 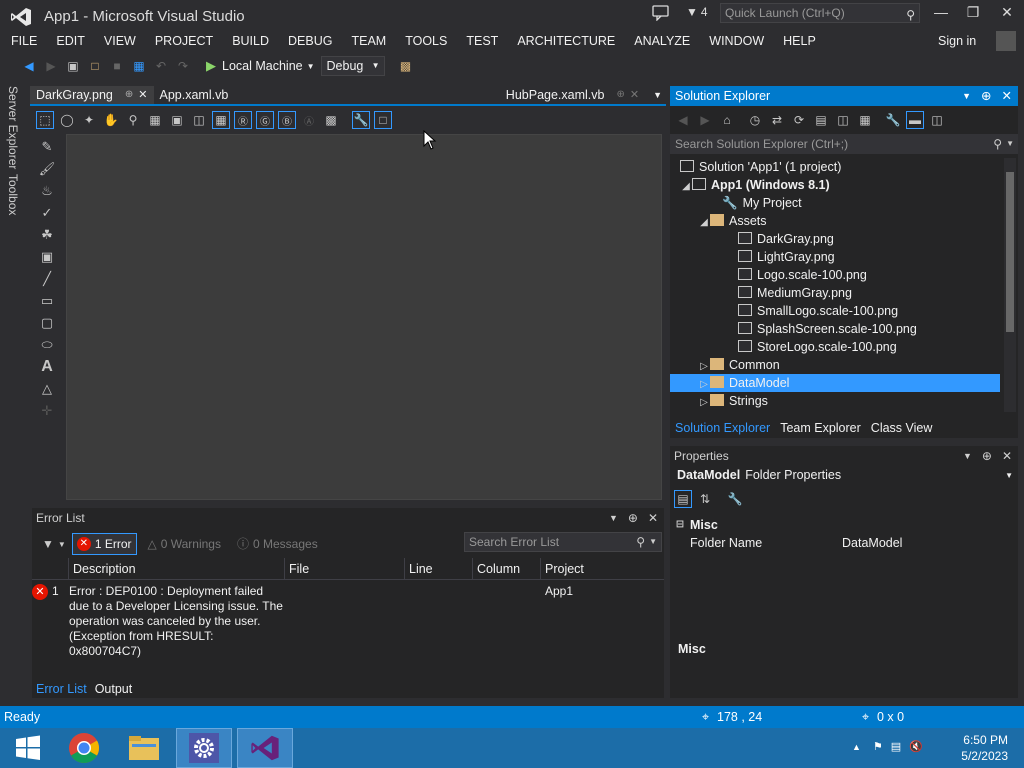 I want to click on fill-bucket-icon: ☘, so click(x=47, y=235).